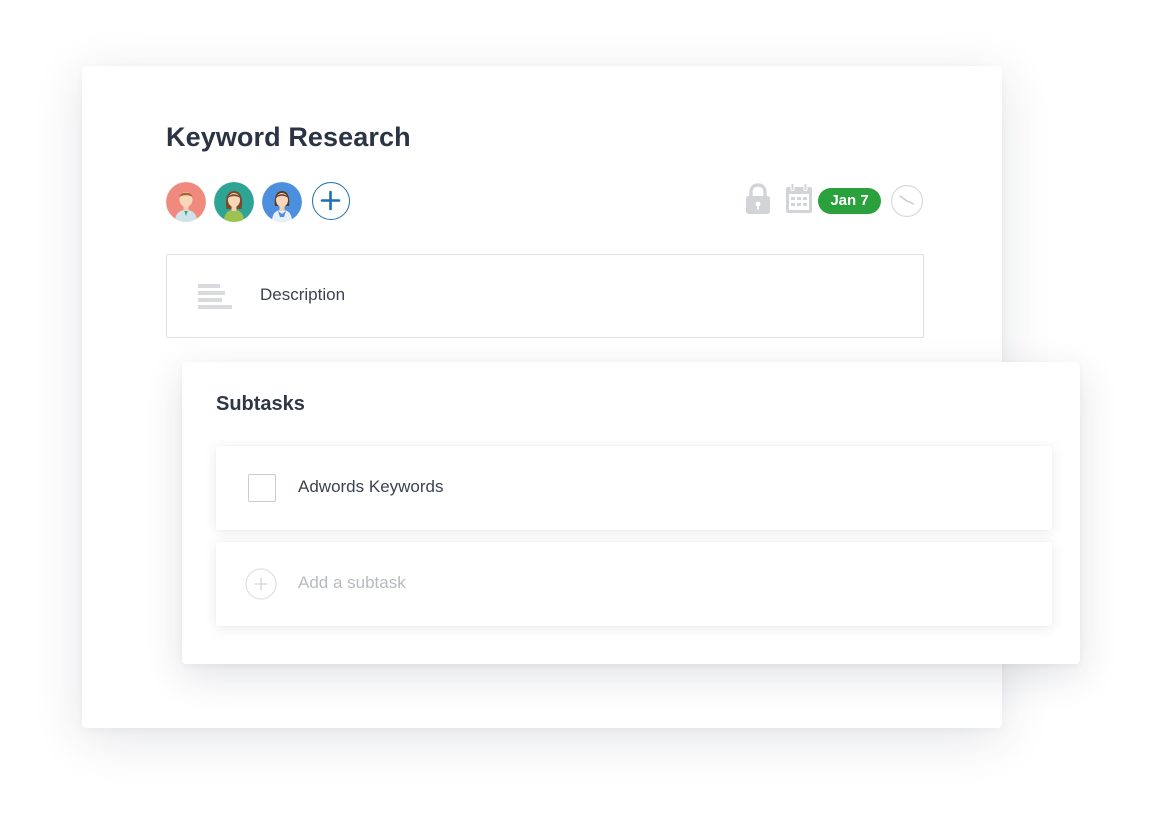 Image resolution: width=1161 pixels, height=824 pixels. Describe the element at coordinates (288, 137) in the screenshot. I see `task-title: Keyword Research` at that location.